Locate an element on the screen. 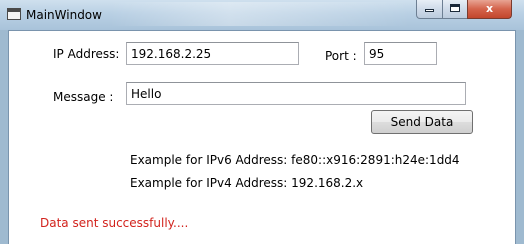 Image resolution: width=524 pixels, height=244 pixels. port-label: Port : is located at coordinates (341, 56).